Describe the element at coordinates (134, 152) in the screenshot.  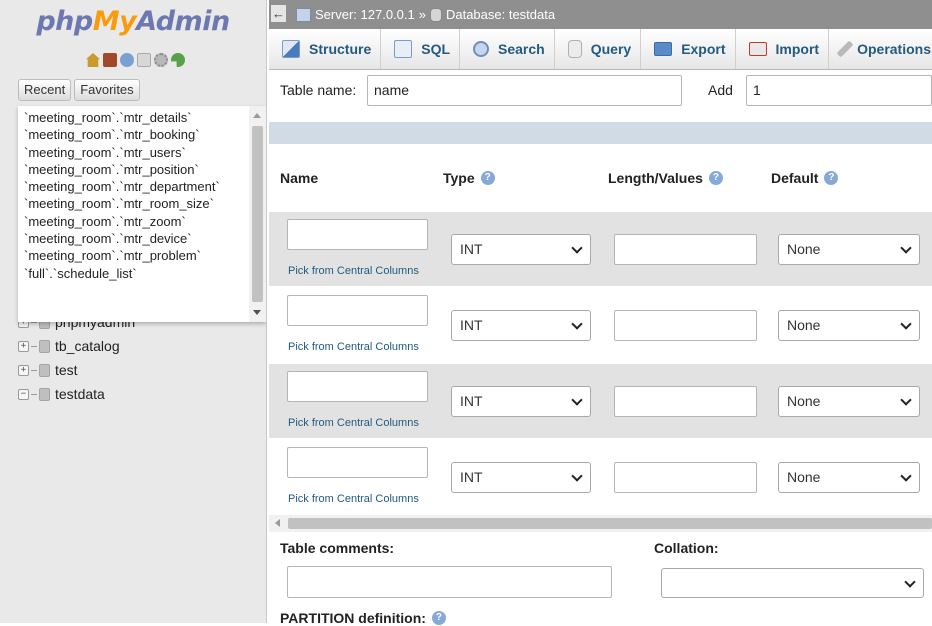
I see `recent-table-item: `meeting_room`.`mtr_users`` at that location.